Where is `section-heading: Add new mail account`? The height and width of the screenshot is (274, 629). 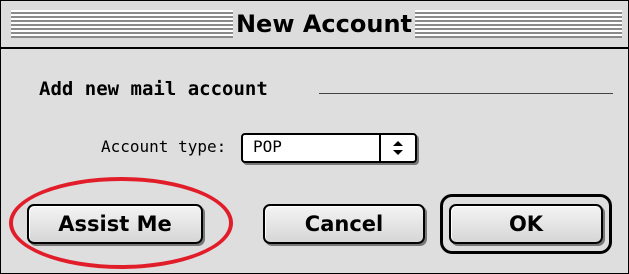 section-heading: Add new mail account is located at coordinates (153, 89).